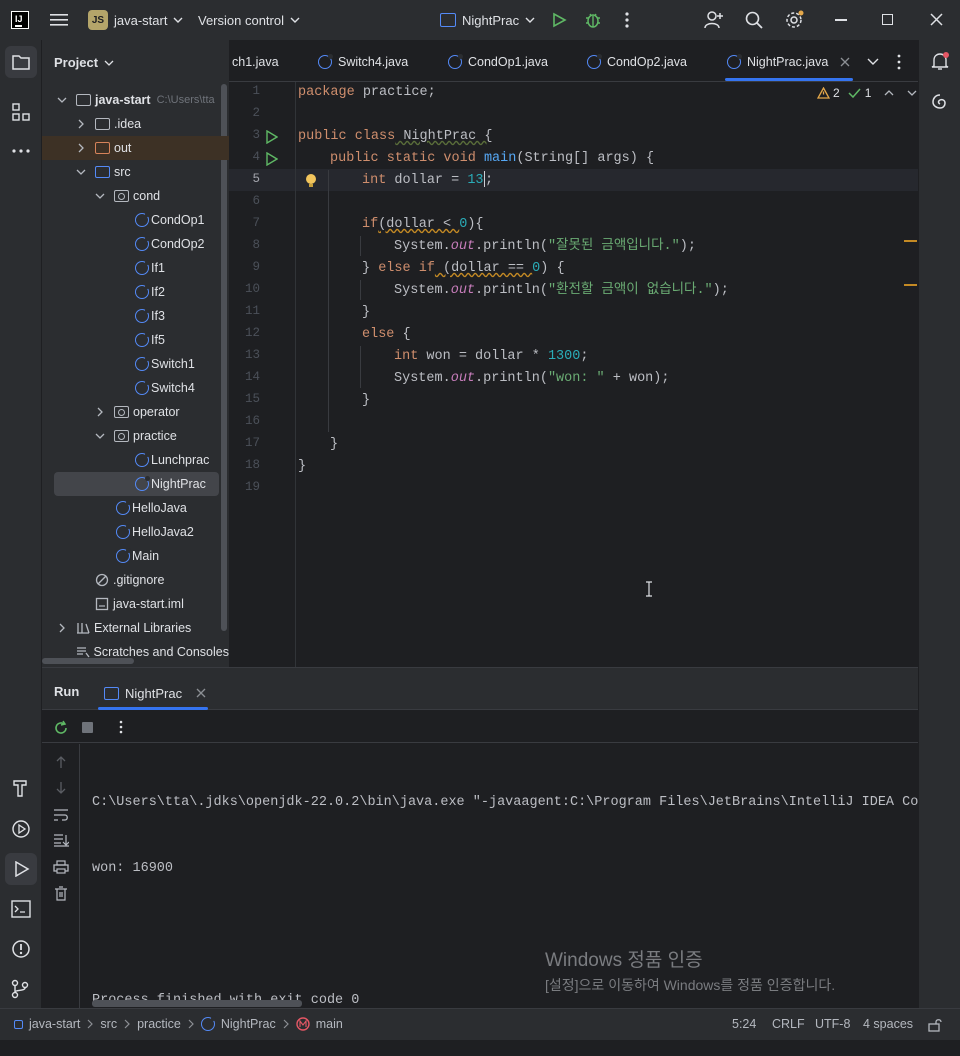 The image size is (960, 1056). Describe the element at coordinates (135, 604) in the screenshot. I see `tree-item-iml: java-start.iml` at that location.